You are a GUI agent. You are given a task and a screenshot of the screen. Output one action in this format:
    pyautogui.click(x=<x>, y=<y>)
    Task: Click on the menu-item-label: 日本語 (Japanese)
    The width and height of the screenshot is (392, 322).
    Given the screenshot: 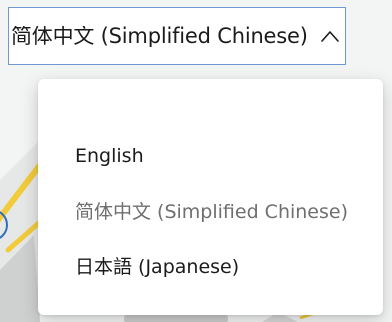 What is the action you would take?
    pyautogui.click(x=157, y=267)
    